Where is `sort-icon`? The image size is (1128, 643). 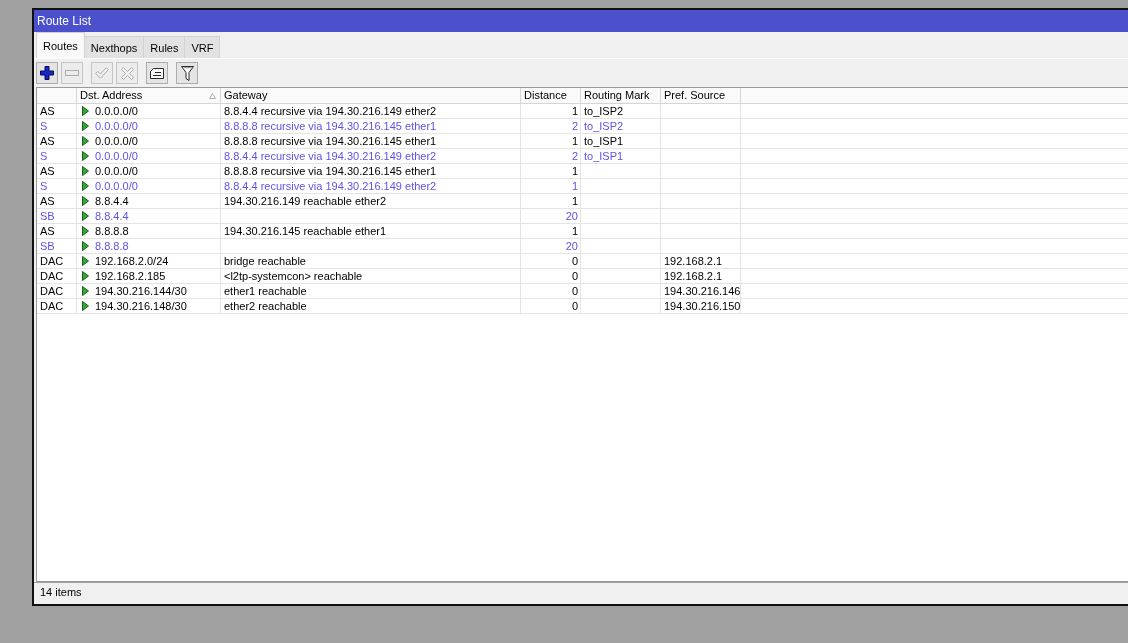
sort-icon is located at coordinates (212, 95).